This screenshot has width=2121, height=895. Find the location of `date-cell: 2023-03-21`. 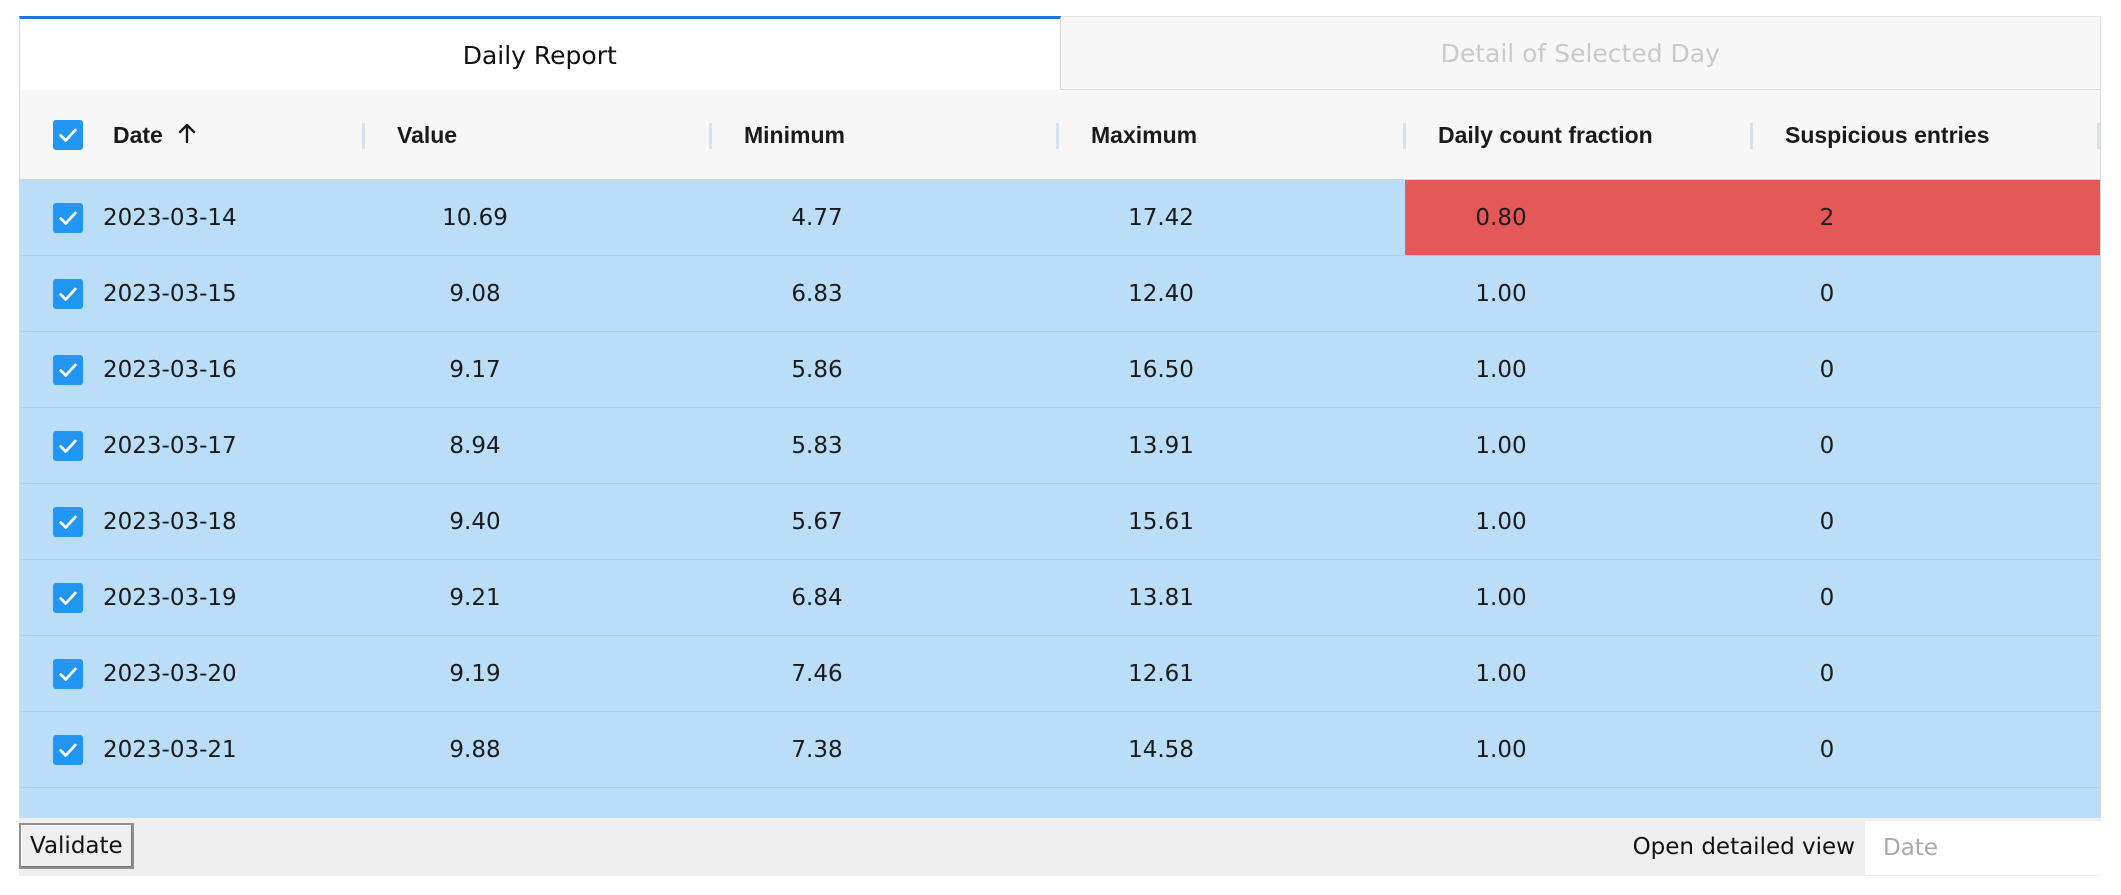

date-cell: 2023-03-21 is located at coordinates (170, 749).